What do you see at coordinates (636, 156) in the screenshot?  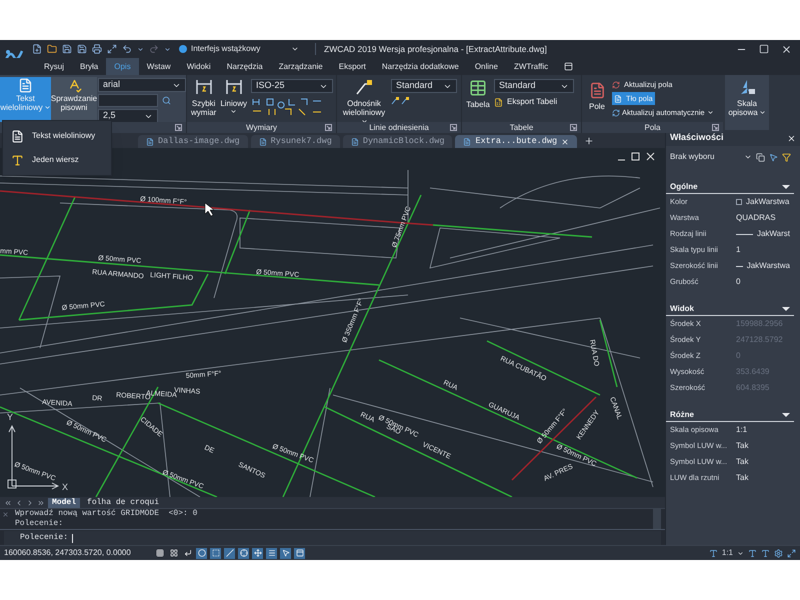 I see `viewport-restore-icon` at bounding box center [636, 156].